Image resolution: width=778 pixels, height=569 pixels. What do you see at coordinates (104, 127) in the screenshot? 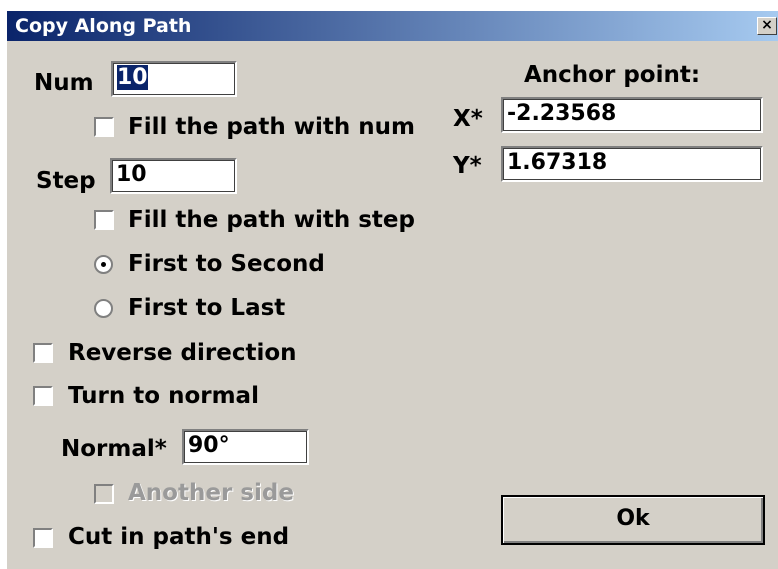
I see `fill-num-checkbox` at bounding box center [104, 127].